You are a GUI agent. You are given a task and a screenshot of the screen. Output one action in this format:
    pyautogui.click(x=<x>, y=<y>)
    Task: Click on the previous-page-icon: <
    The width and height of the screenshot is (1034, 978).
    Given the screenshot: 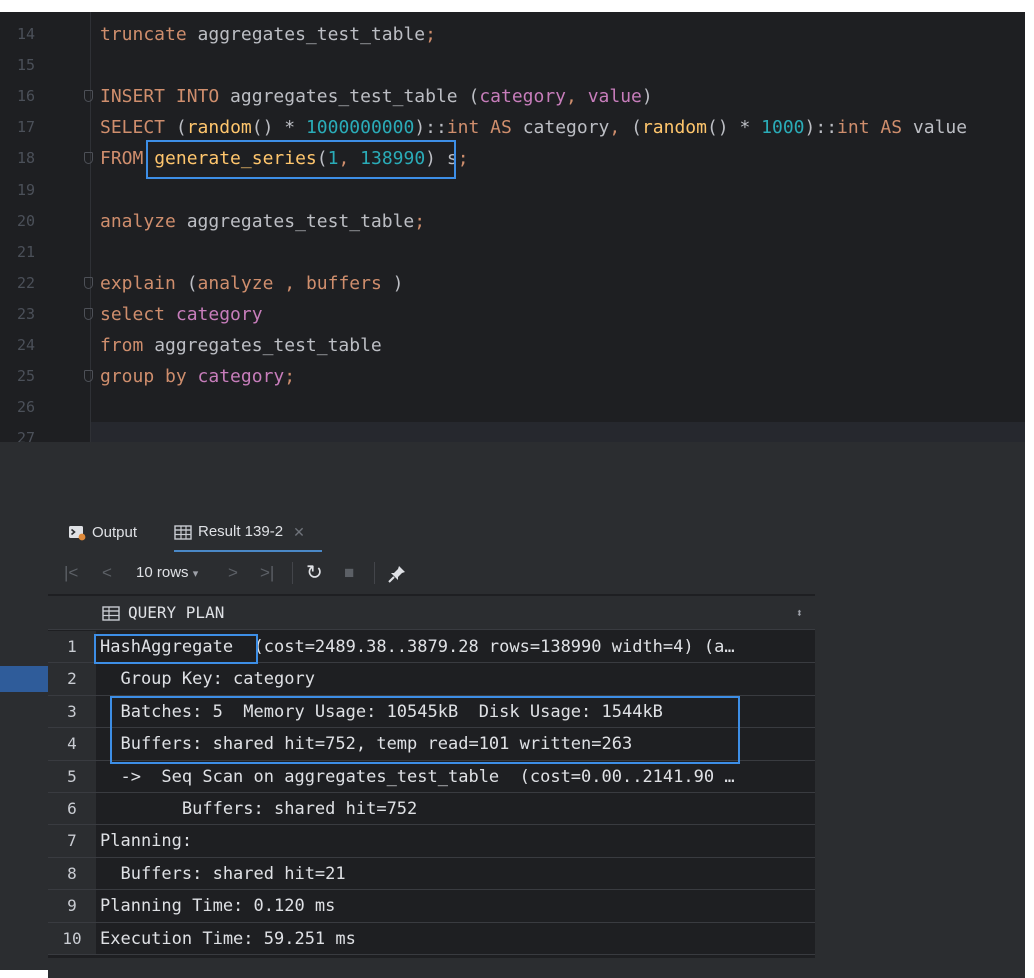 What is the action you would take?
    pyautogui.click(x=107, y=573)
    